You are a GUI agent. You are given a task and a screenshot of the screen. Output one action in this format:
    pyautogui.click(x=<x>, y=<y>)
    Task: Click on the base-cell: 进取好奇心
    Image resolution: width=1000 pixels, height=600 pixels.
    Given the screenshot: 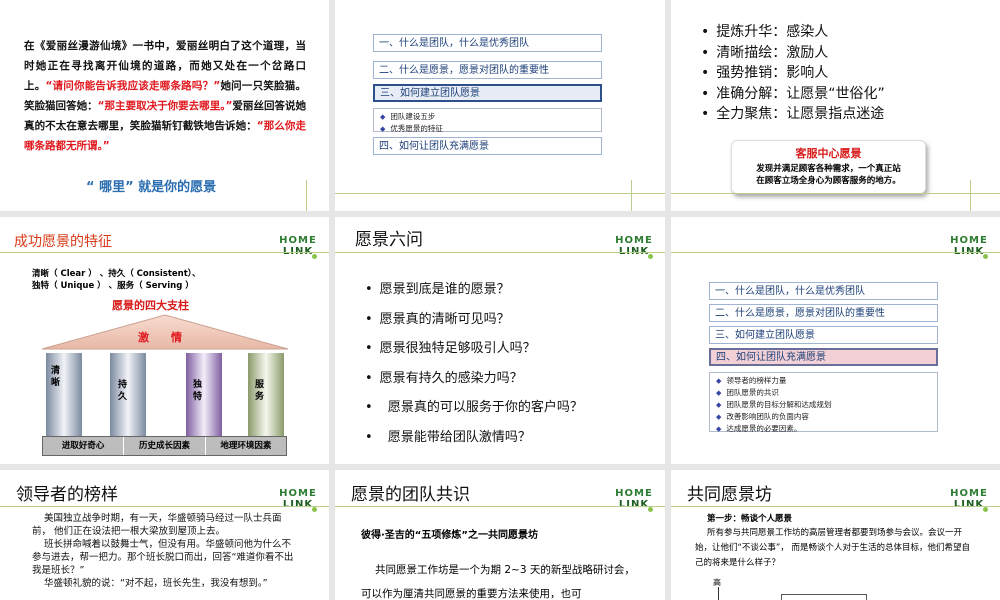 What is the action you would take?
    pyautogui.click(x=84, y=446)
    